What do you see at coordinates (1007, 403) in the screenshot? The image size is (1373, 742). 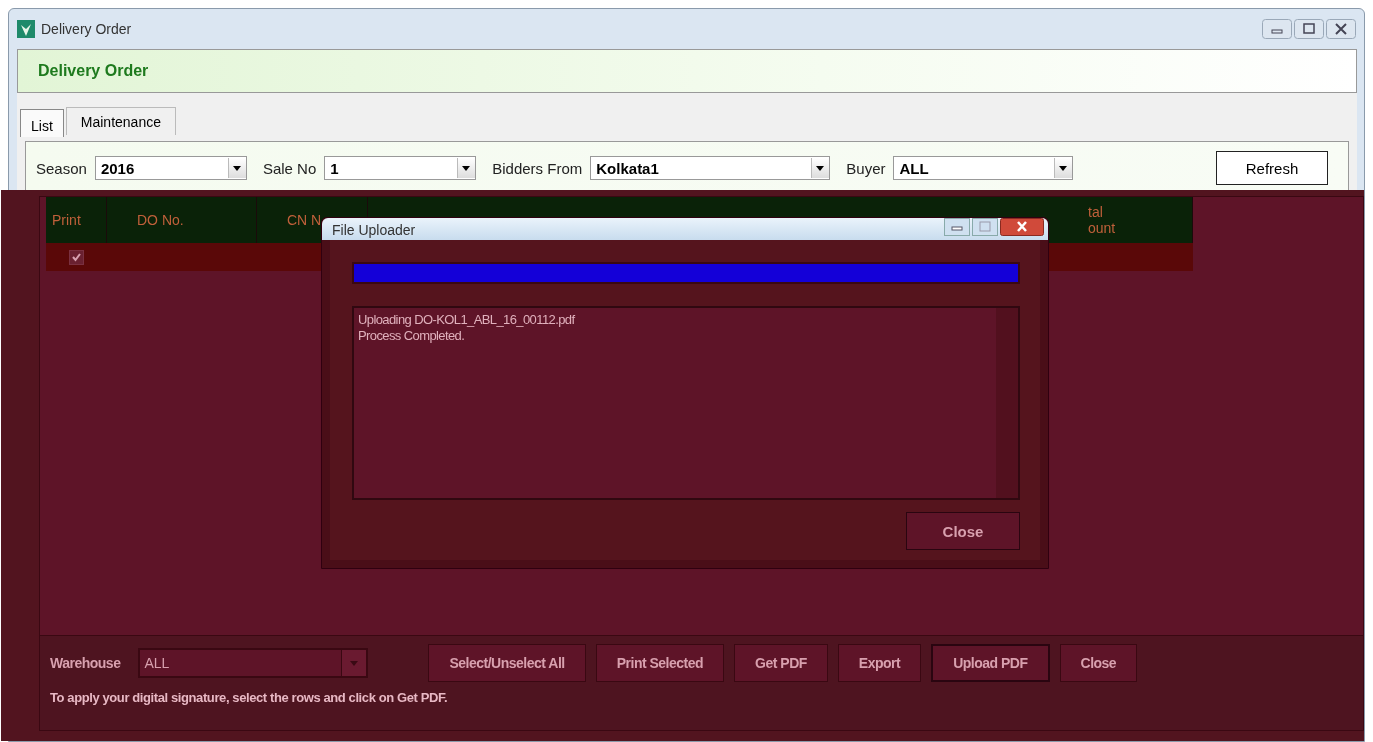 I see `scrollbar` at bounding box center [1007, 403].